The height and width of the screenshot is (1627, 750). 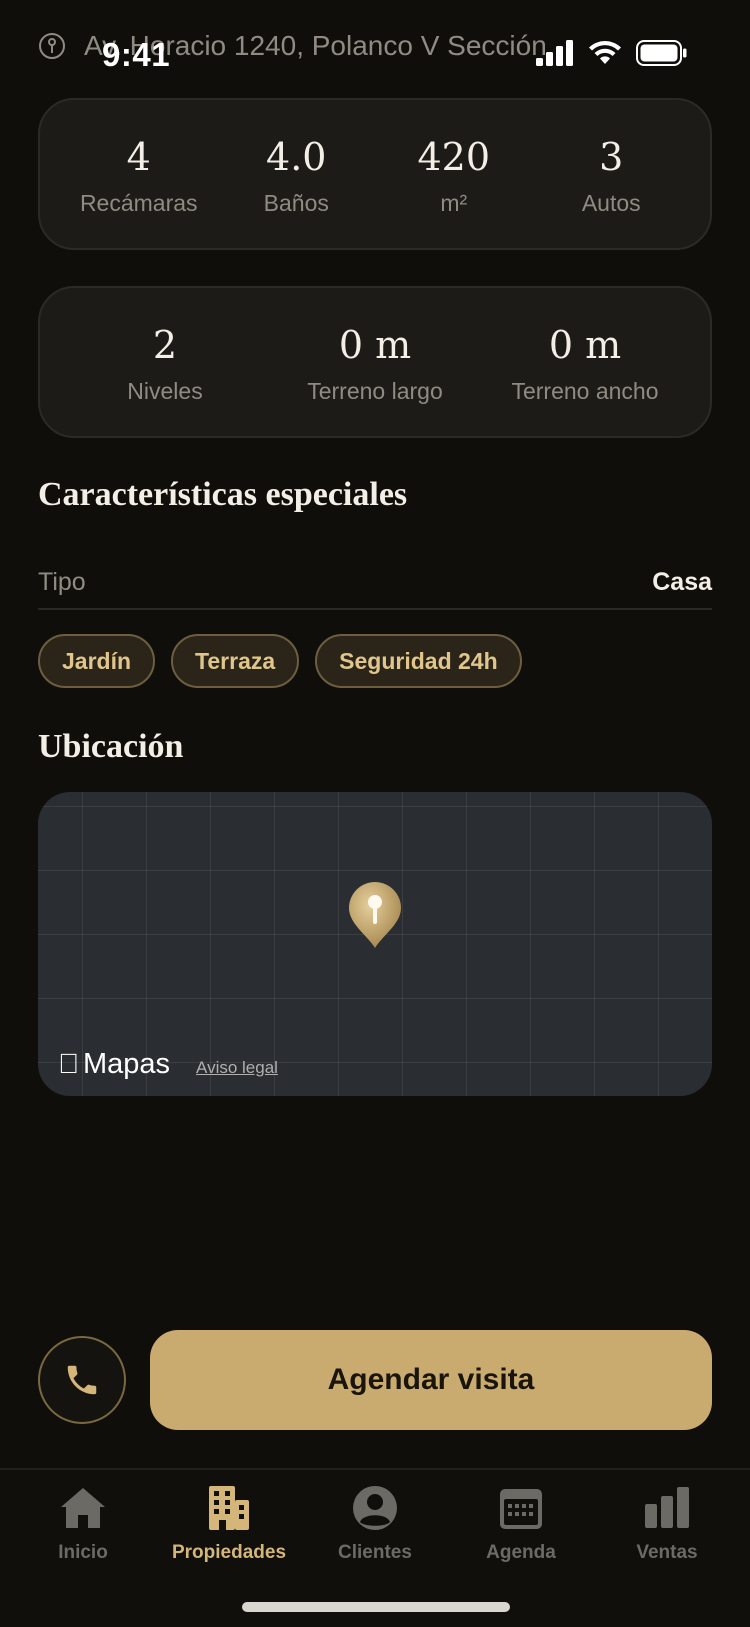 I want to click on stat-label: Terreno ancho, so click(x=585, y=390).